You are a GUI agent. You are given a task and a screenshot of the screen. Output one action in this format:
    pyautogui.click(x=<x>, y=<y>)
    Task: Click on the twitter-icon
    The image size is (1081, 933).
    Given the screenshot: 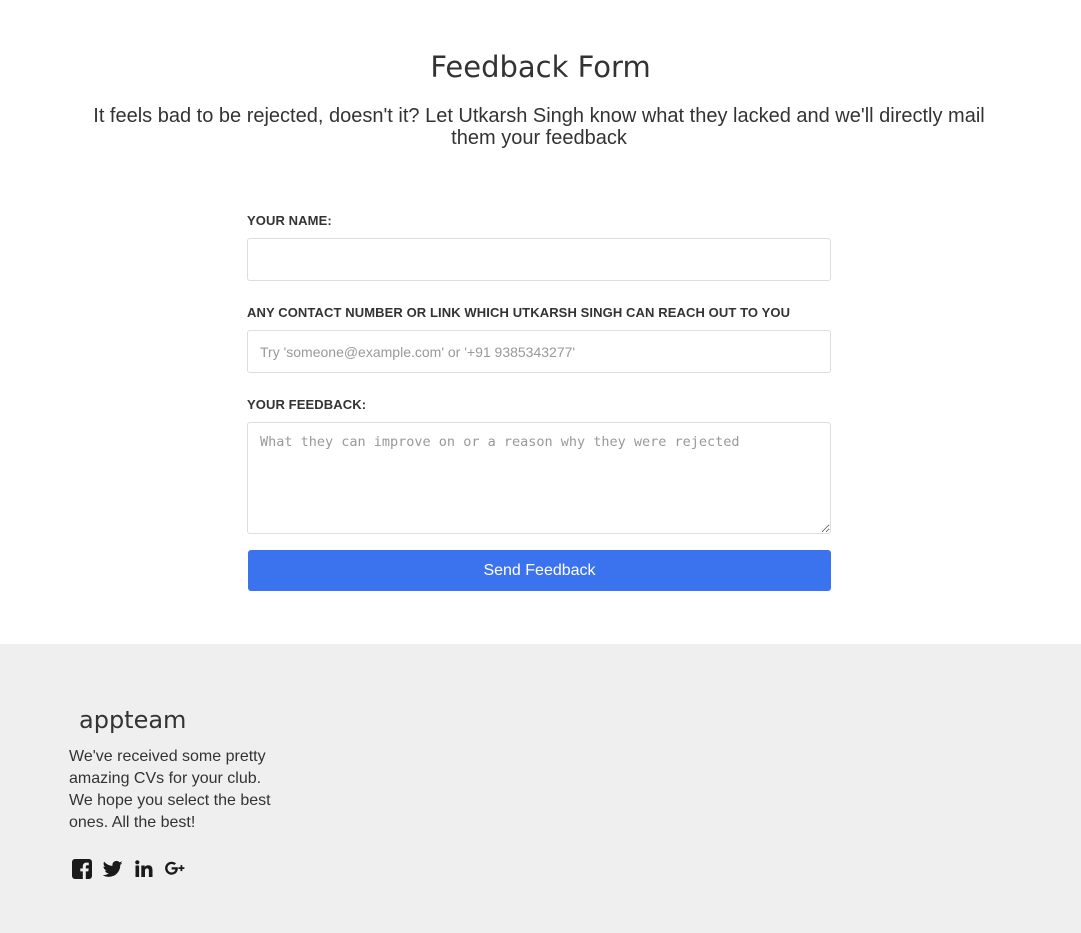 What is the action you would take?
    pyautogui.click(x=113, y=869)
    